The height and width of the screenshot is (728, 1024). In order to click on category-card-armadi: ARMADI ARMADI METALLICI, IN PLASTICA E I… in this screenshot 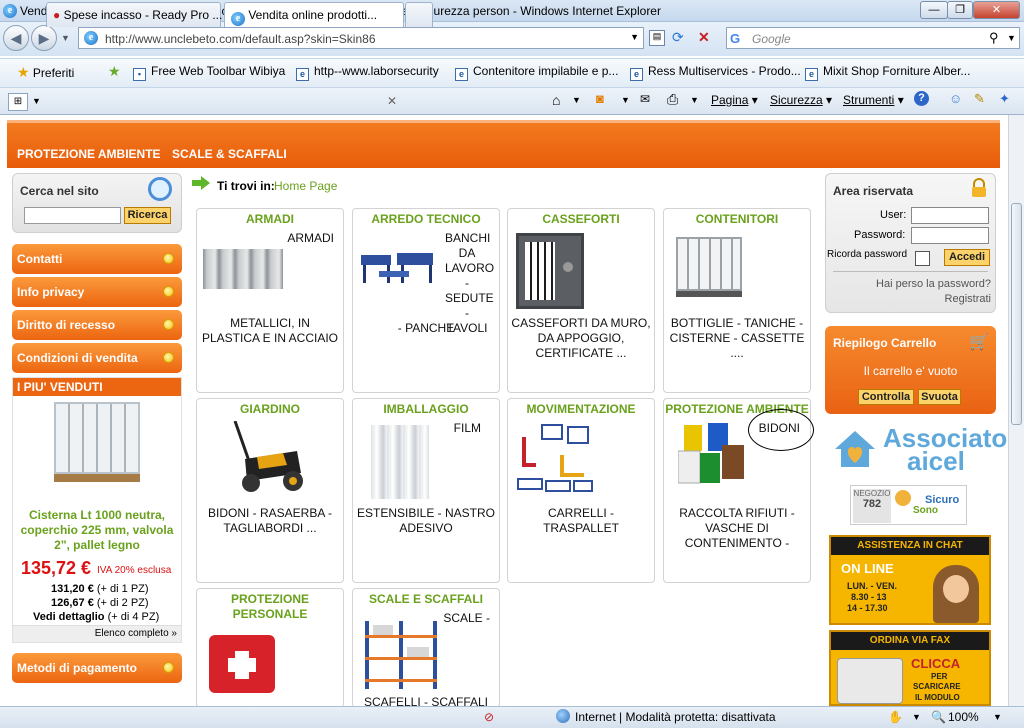, I will do `click(270, 300)`.